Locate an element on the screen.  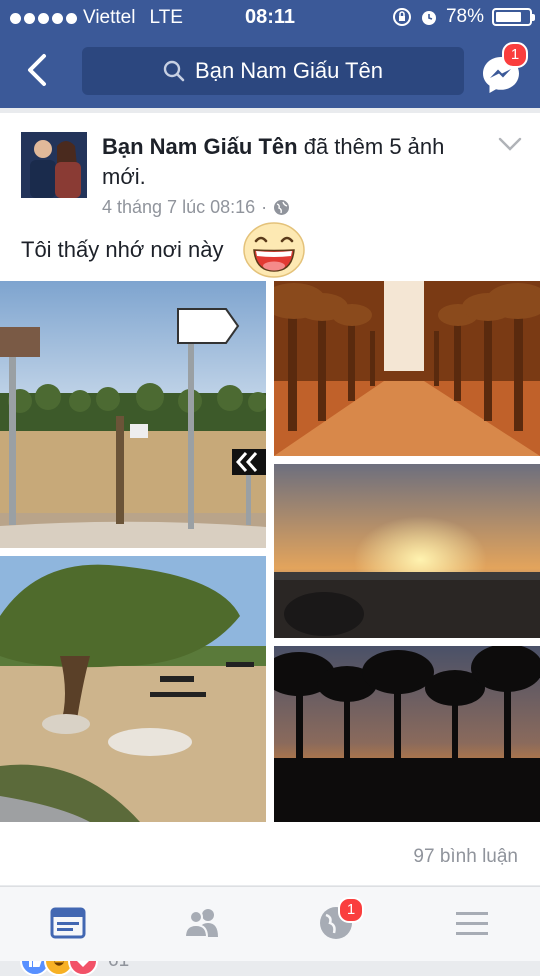
tab-news-feed is located at coordinates (68, 923).